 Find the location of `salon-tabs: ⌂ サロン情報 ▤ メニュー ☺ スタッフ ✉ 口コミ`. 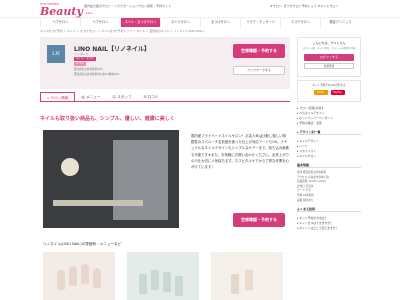

salon-tabs: ⌂ サロン情報 ▤ メニュー ☺ スタッフ ✉ 口コミ is located at coordinates (165, 97).